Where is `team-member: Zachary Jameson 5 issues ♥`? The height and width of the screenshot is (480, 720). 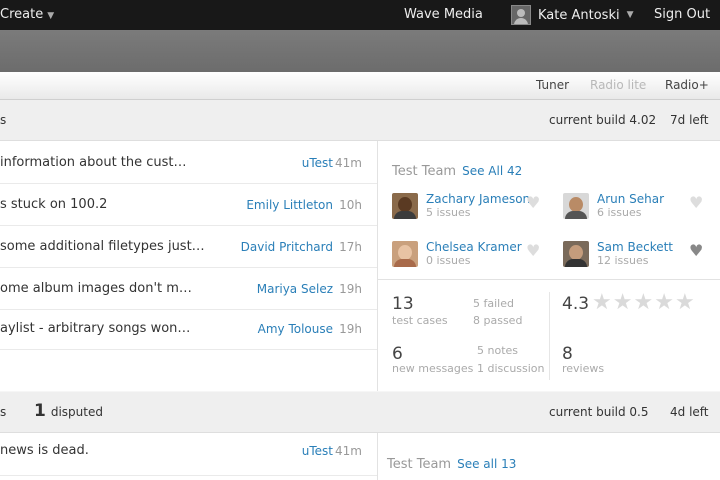
team-member: Zachary Jameson 5 issues ♥ is located at coordinates (472, 209).